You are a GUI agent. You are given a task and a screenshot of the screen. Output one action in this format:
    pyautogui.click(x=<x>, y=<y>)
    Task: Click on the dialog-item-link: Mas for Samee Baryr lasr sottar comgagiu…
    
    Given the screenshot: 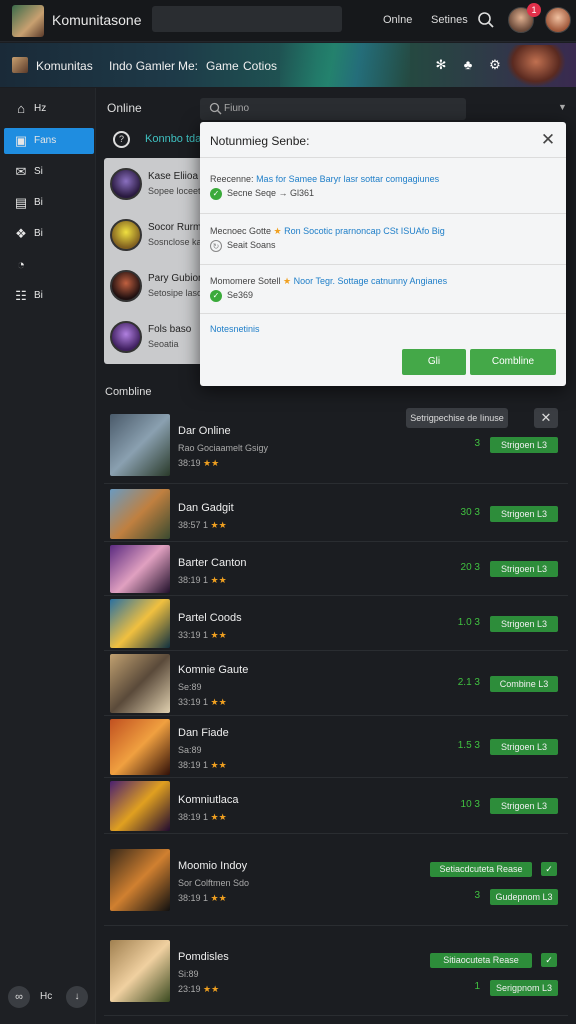 What is the action you would take?
    pyautogui.click(x=347, y=179)
    